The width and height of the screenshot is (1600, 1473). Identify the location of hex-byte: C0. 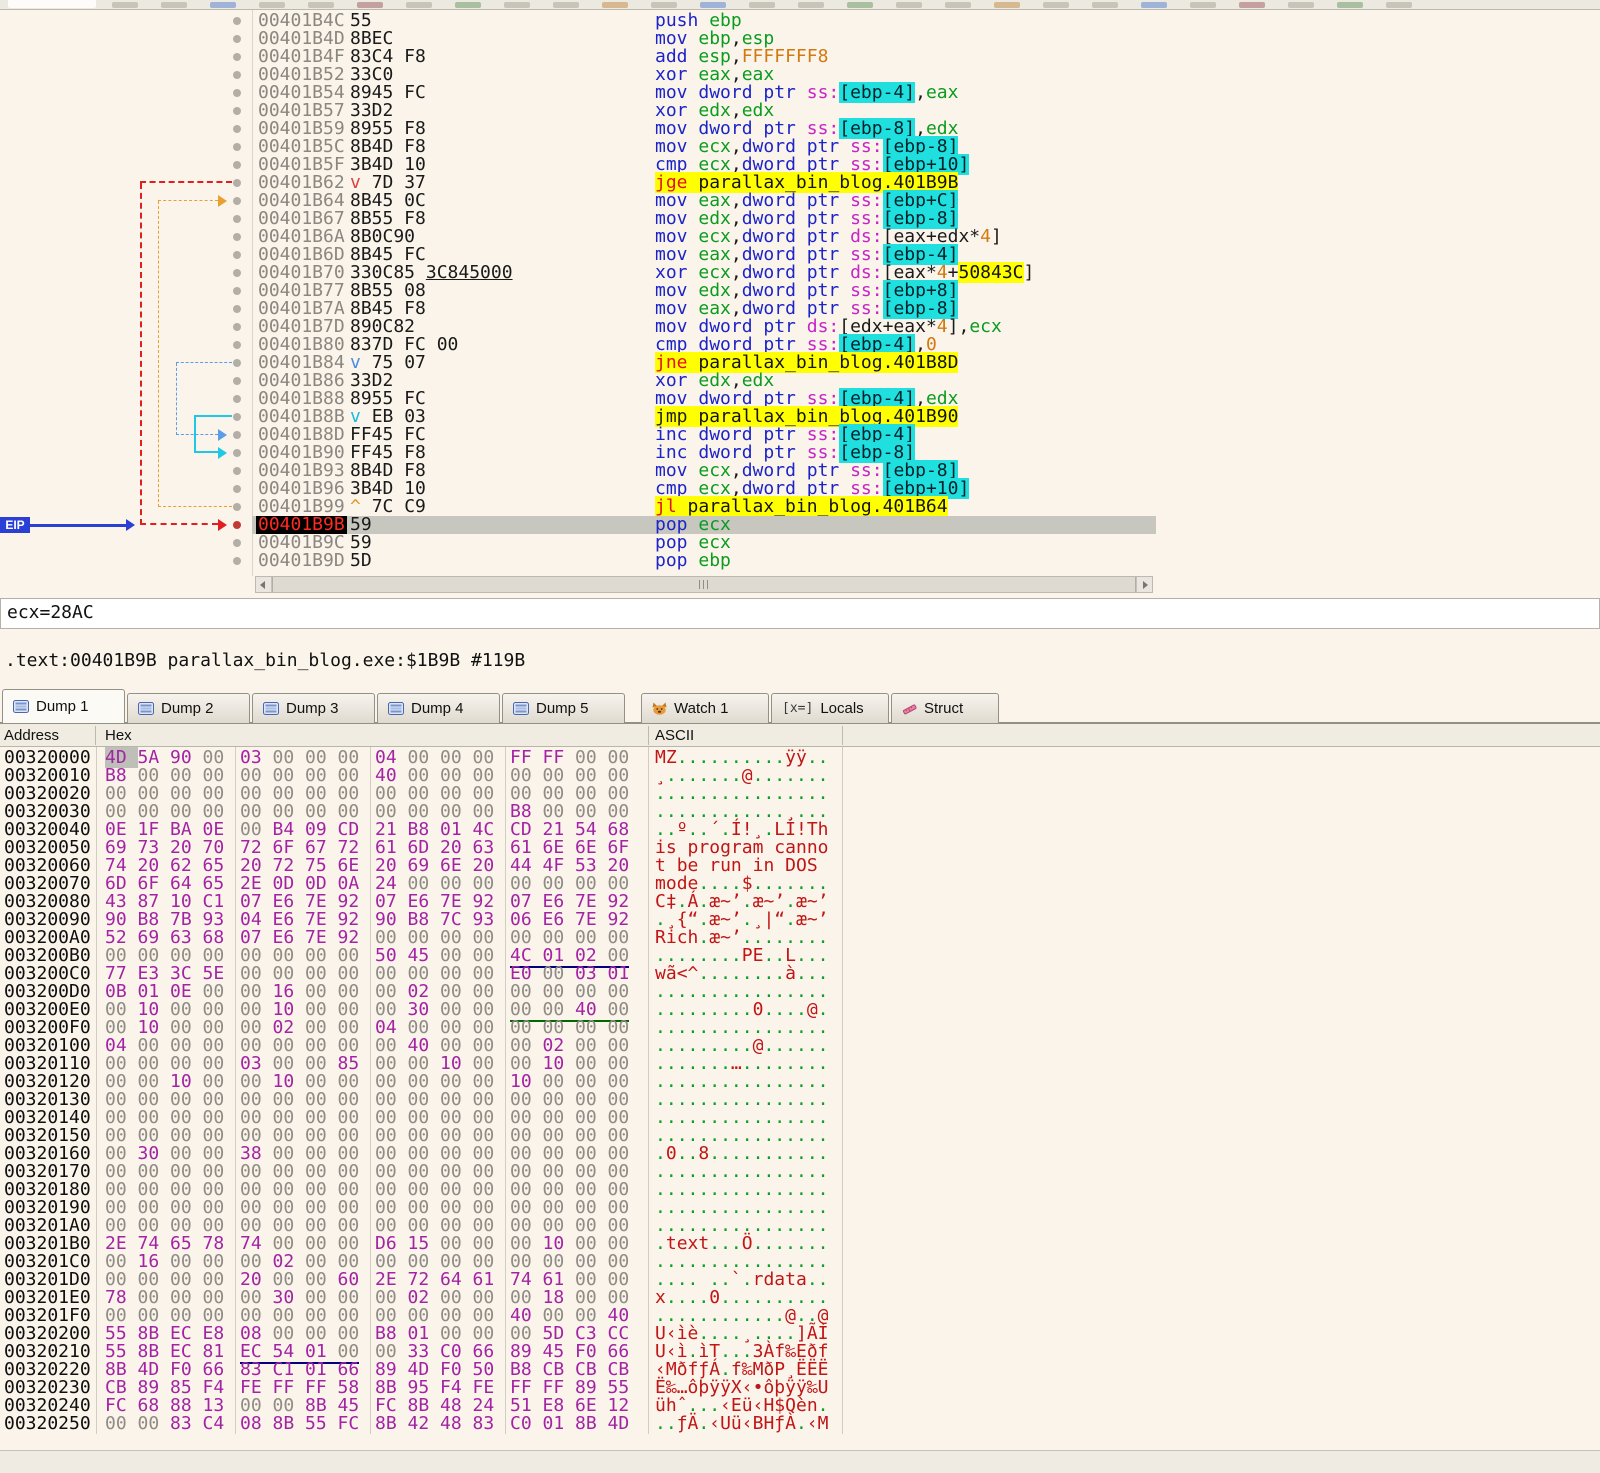
(526, 1423).